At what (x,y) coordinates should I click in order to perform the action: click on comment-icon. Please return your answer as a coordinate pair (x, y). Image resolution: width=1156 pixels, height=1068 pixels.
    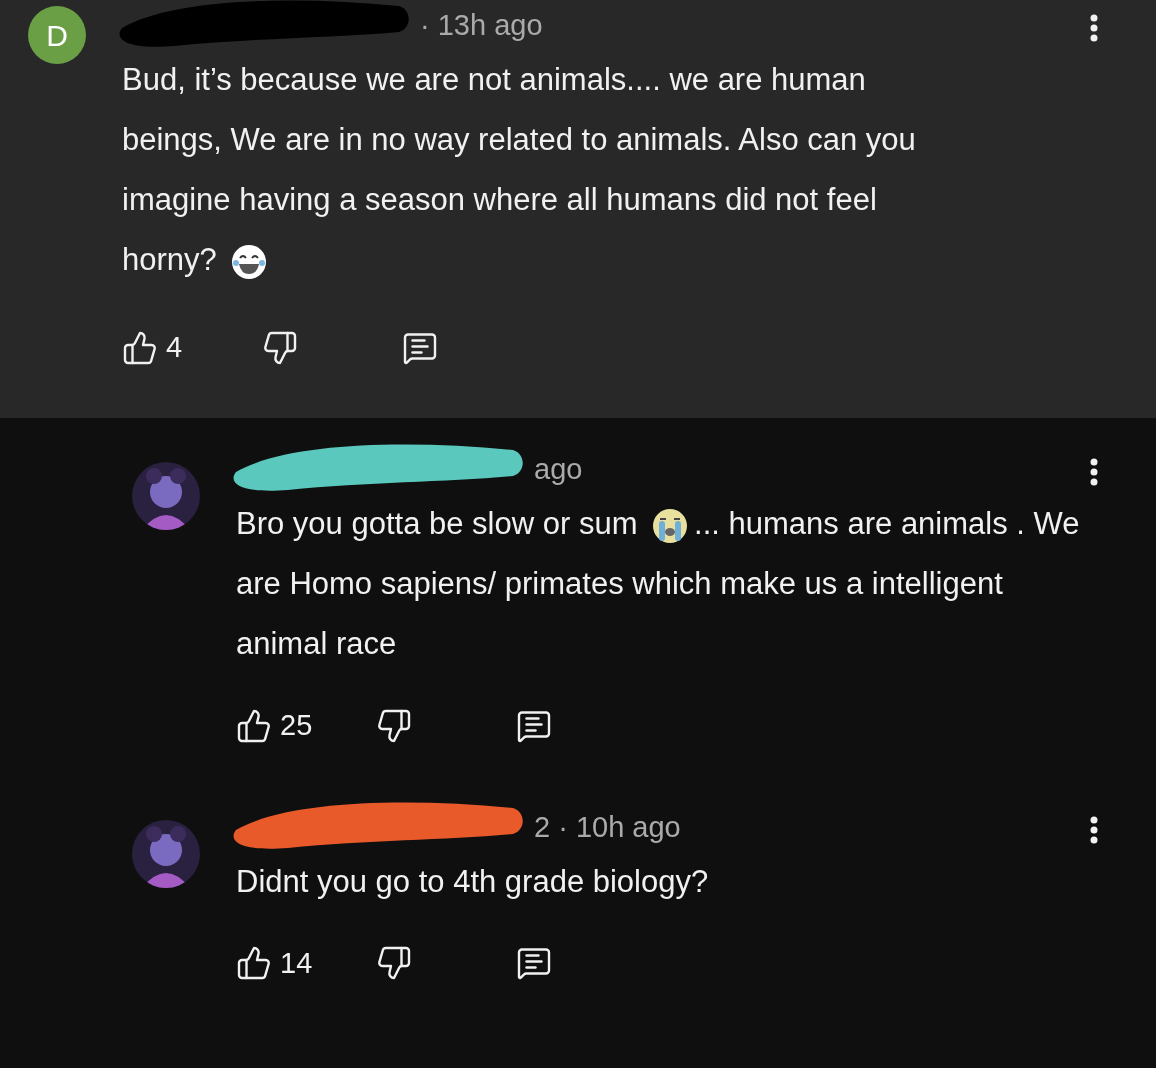
    Looking at the image, I should click on (534, 963).